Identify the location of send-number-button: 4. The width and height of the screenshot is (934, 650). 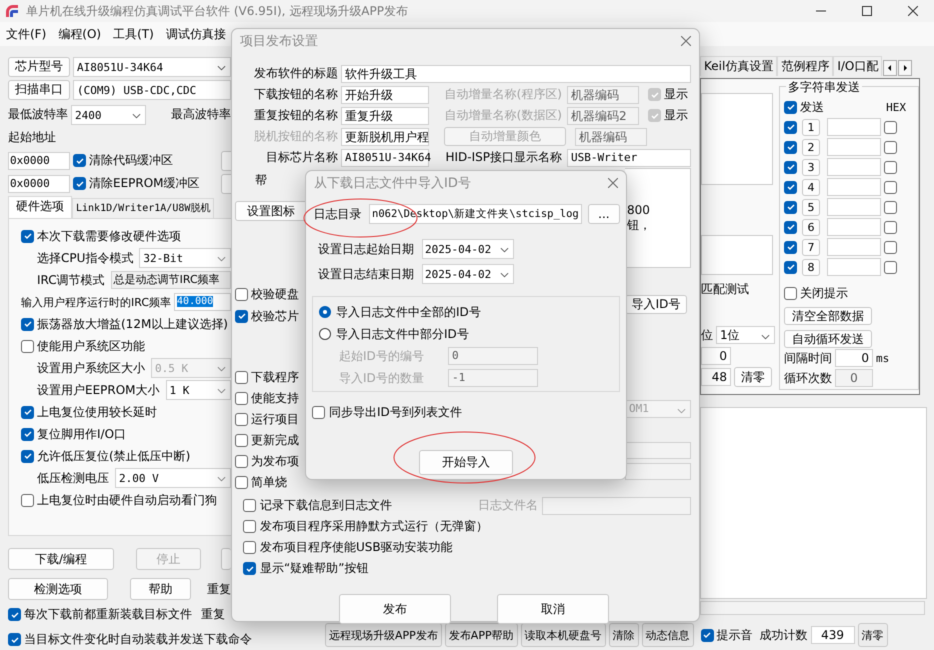
(811, 187).